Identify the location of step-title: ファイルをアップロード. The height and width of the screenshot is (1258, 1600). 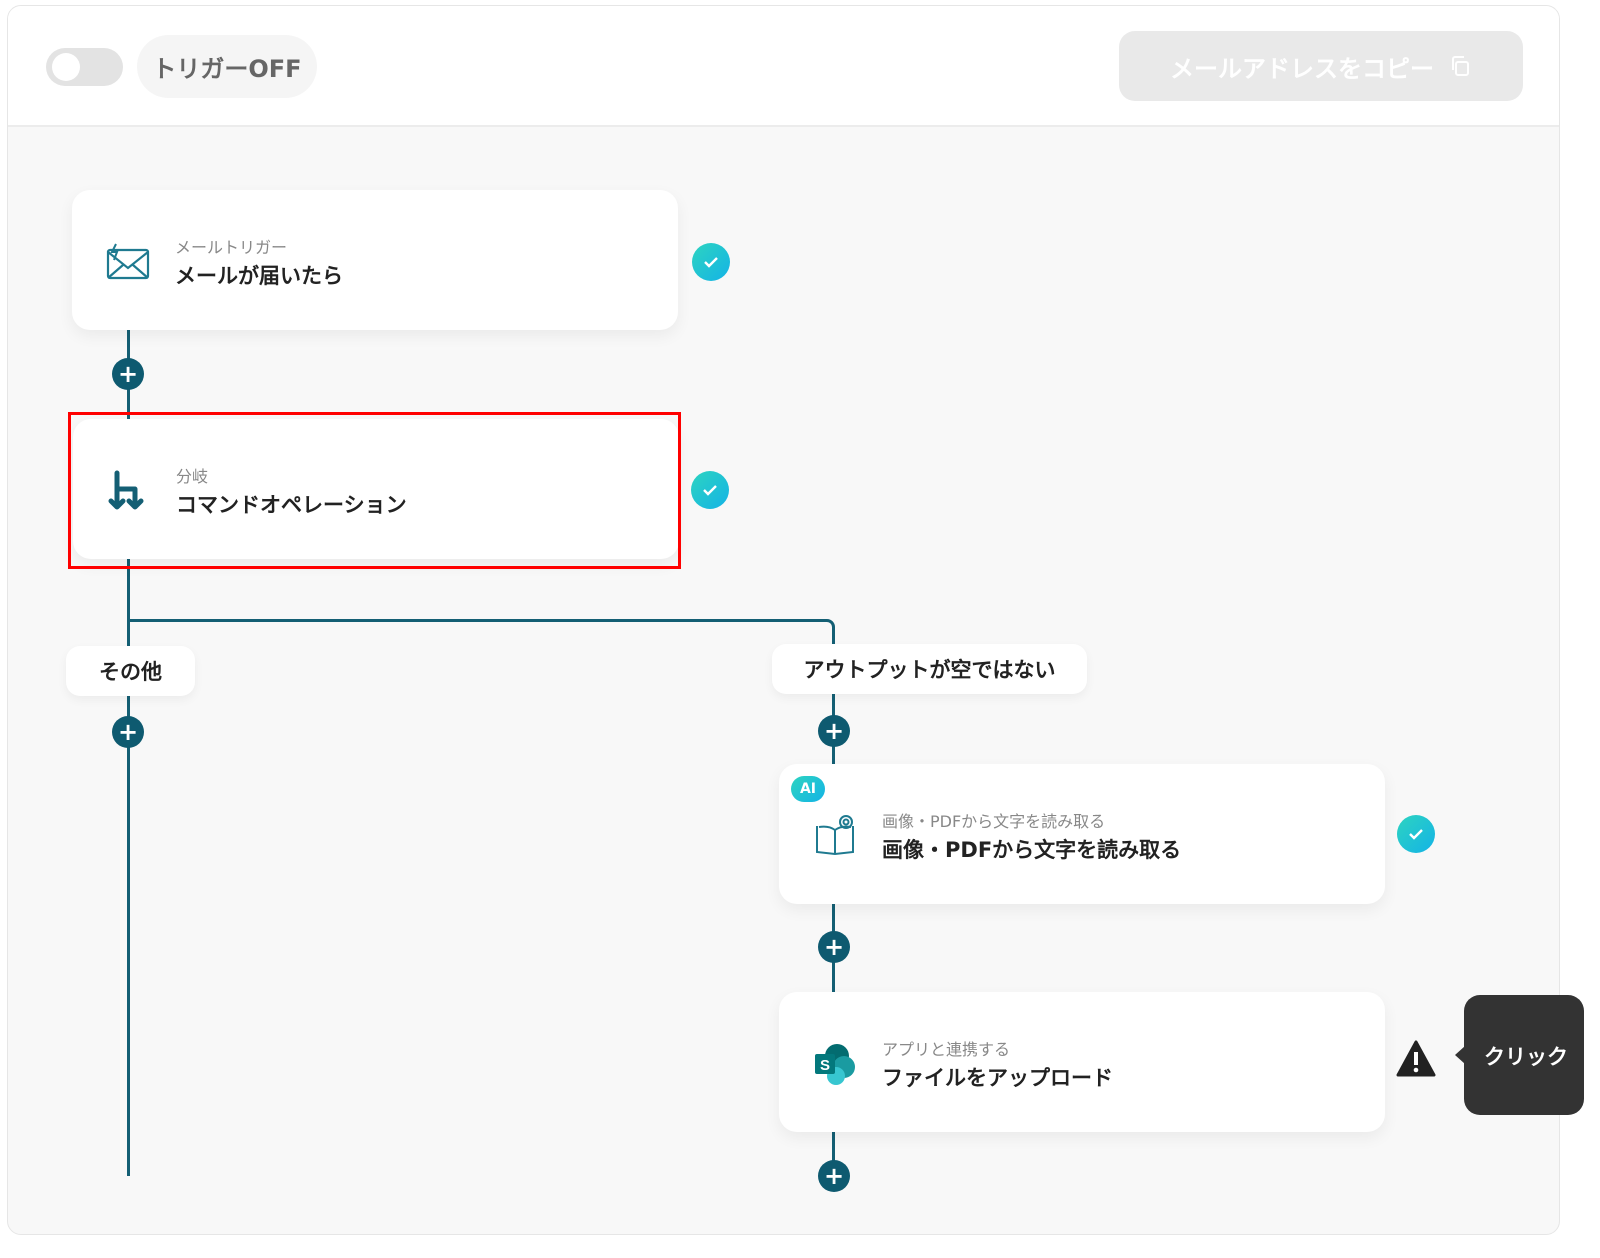
(997, 1078).